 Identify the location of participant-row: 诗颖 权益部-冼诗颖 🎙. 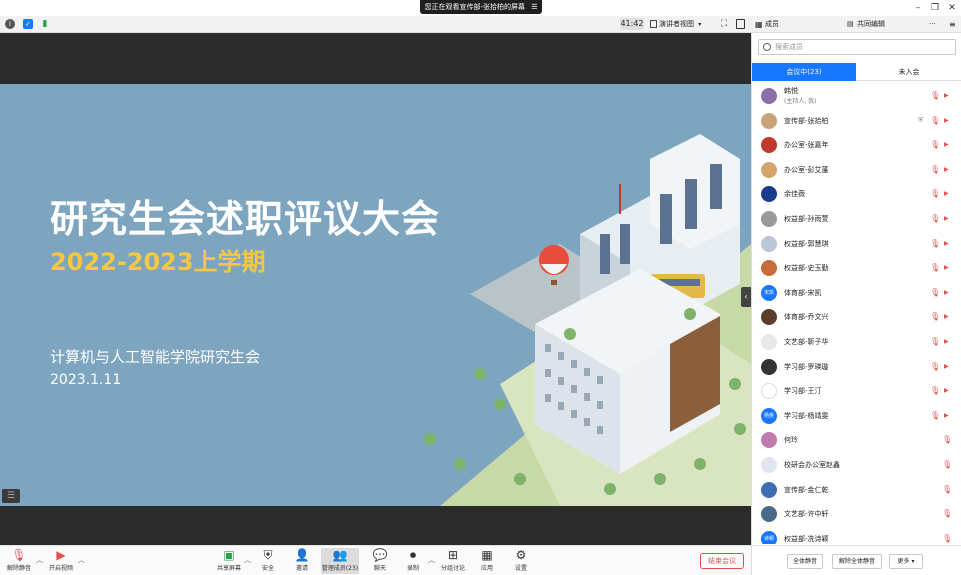
(856, 535).